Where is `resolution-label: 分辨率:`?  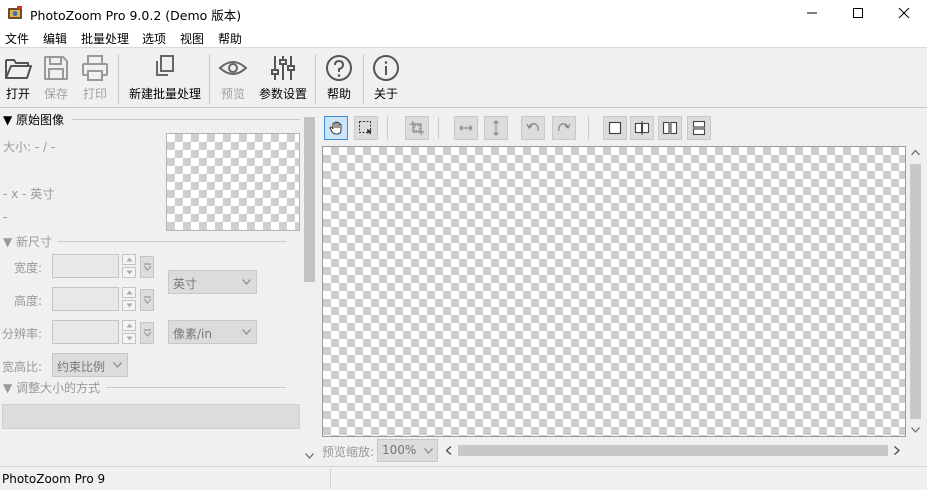
resolution-label: 分辨率: is located at coordinates (22, 334).